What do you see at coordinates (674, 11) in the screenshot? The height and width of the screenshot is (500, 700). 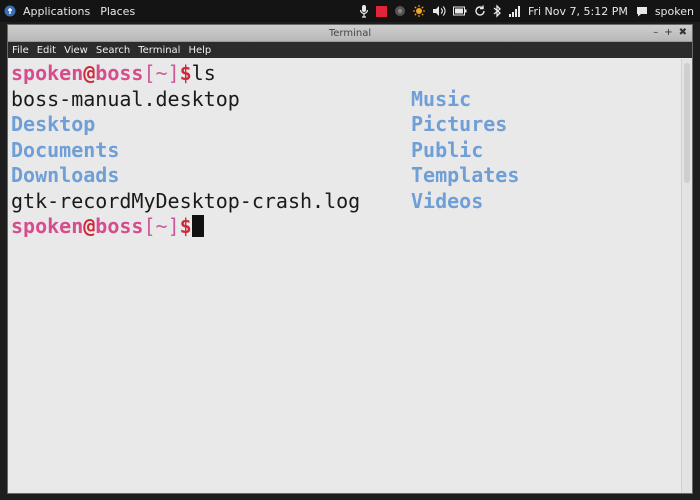 I see `panel-username: spoken` at bounding box center [674, 11].